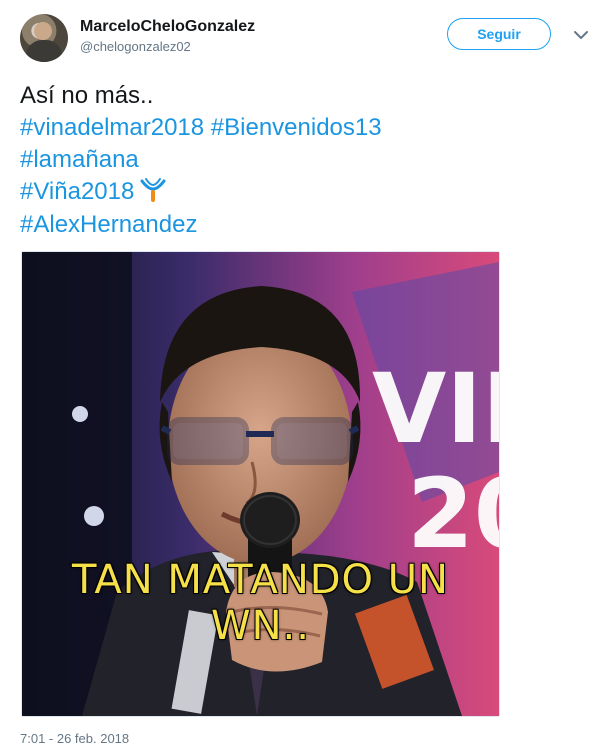 This screenshot has width=610, height=746. What do you see at coordinates (453, 514) in the screenshot?
I see `svg-text: 20` at bounding box center [453, 514].